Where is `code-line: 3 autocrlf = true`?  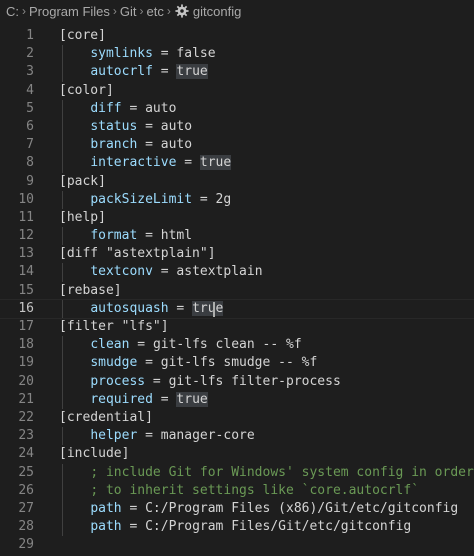
code-line: 3 autocrlf = true is located at coordinates (237, 72).